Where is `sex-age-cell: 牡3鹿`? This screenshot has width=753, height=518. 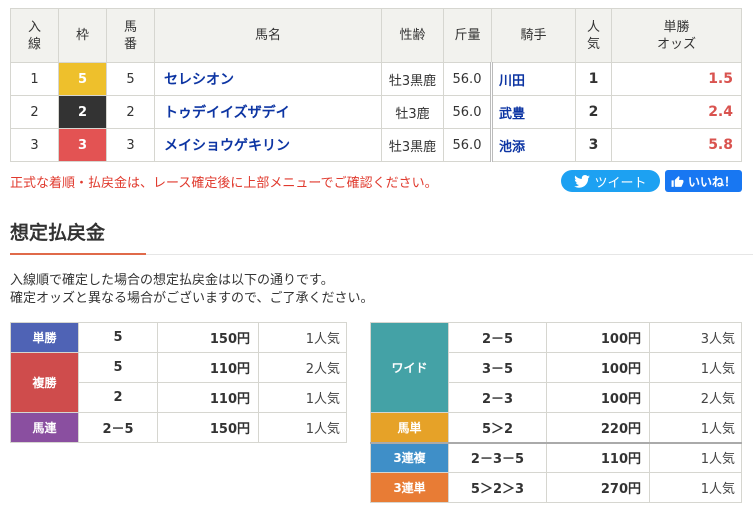 sex-age-cell: 牡3鹿 is located at coordinates (412, 112).